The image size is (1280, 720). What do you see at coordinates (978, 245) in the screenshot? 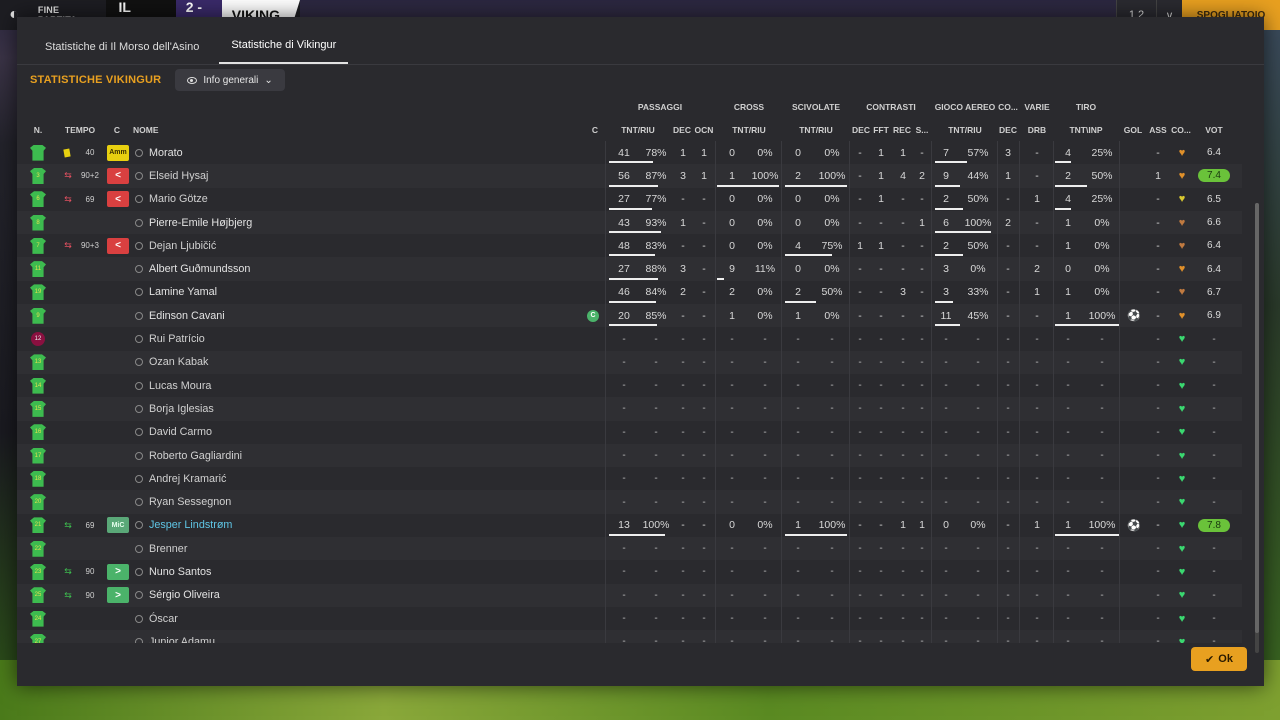
I see `stat-aereo-p: 50%` at bounding box center [978, 245].